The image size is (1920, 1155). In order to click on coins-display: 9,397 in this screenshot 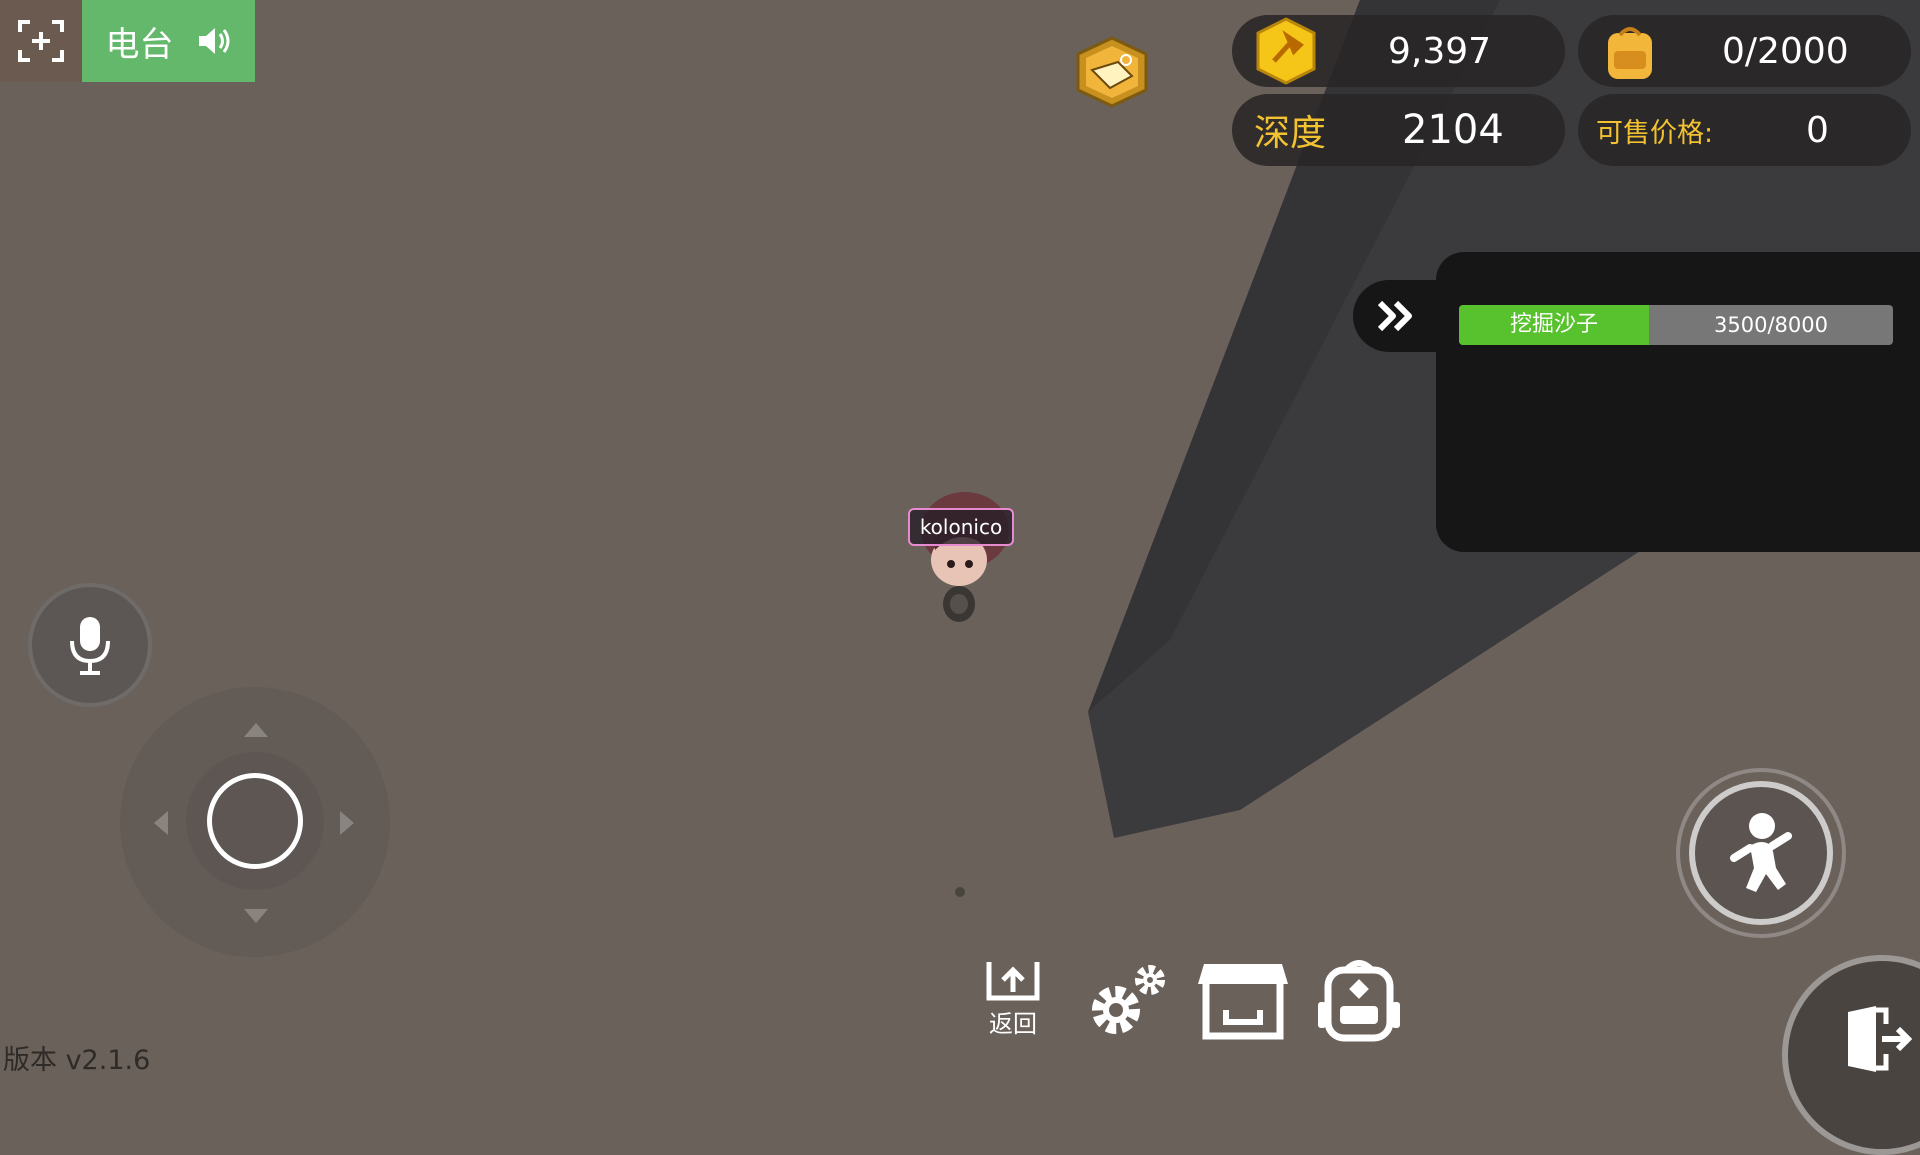, I will do `click(1398, 51)`.